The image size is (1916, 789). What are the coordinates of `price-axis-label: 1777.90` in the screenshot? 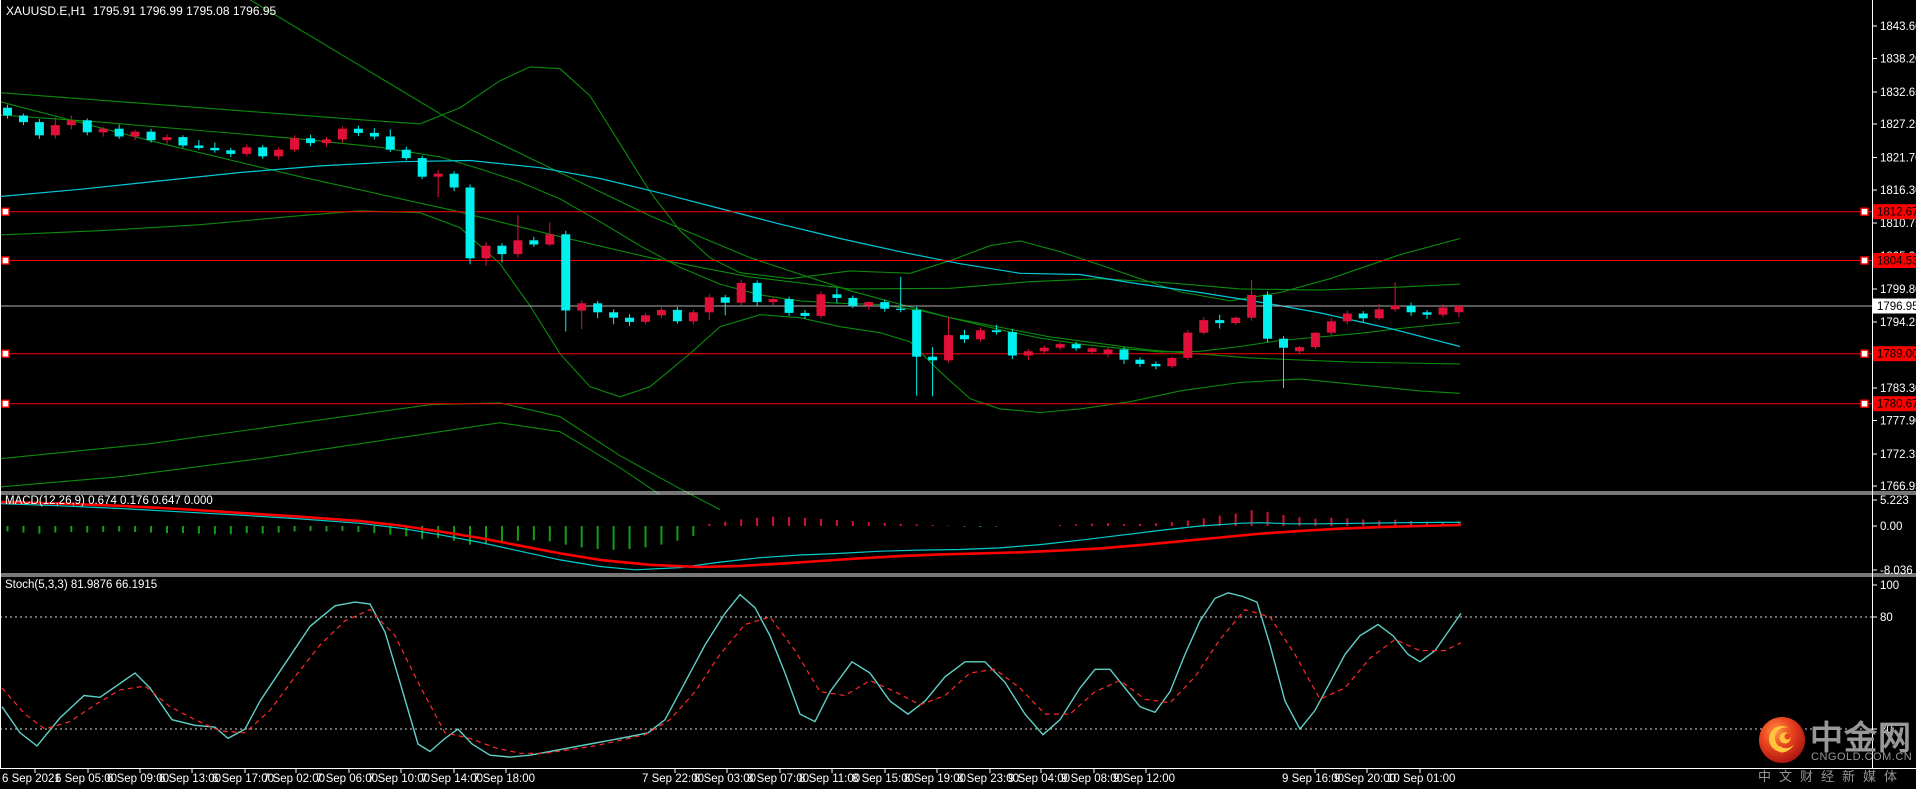 It's located at (1898, 422).